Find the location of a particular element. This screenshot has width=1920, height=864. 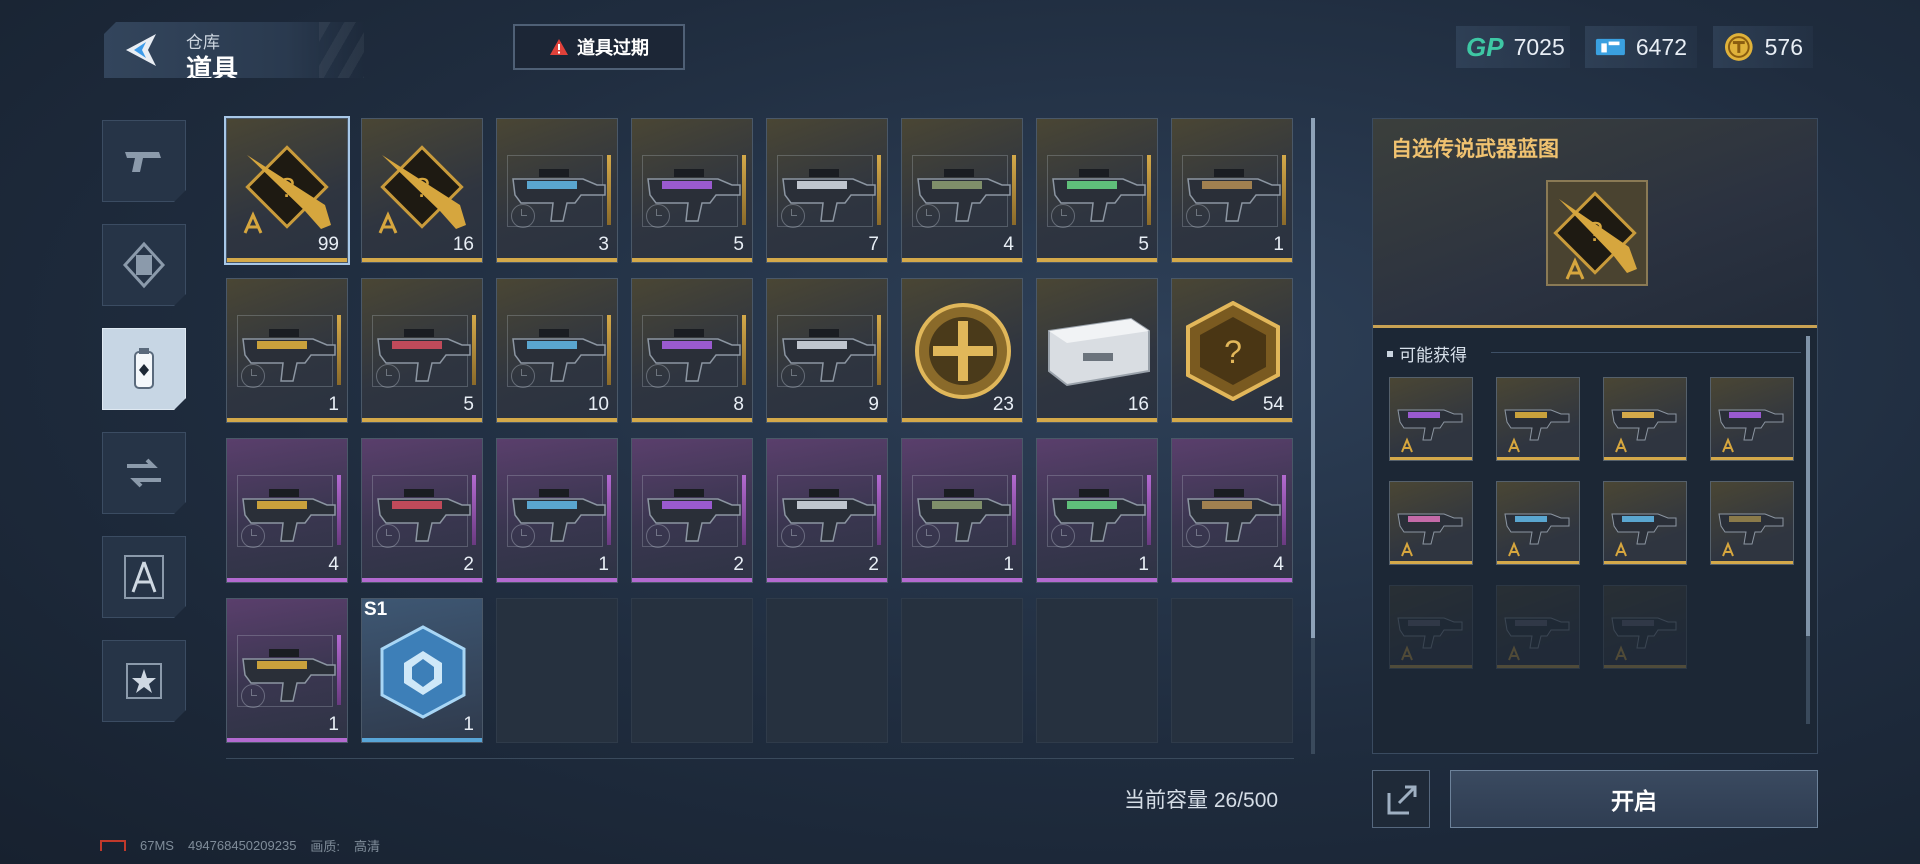

sidebar-item-exchange is located at coordinates (144, 473).